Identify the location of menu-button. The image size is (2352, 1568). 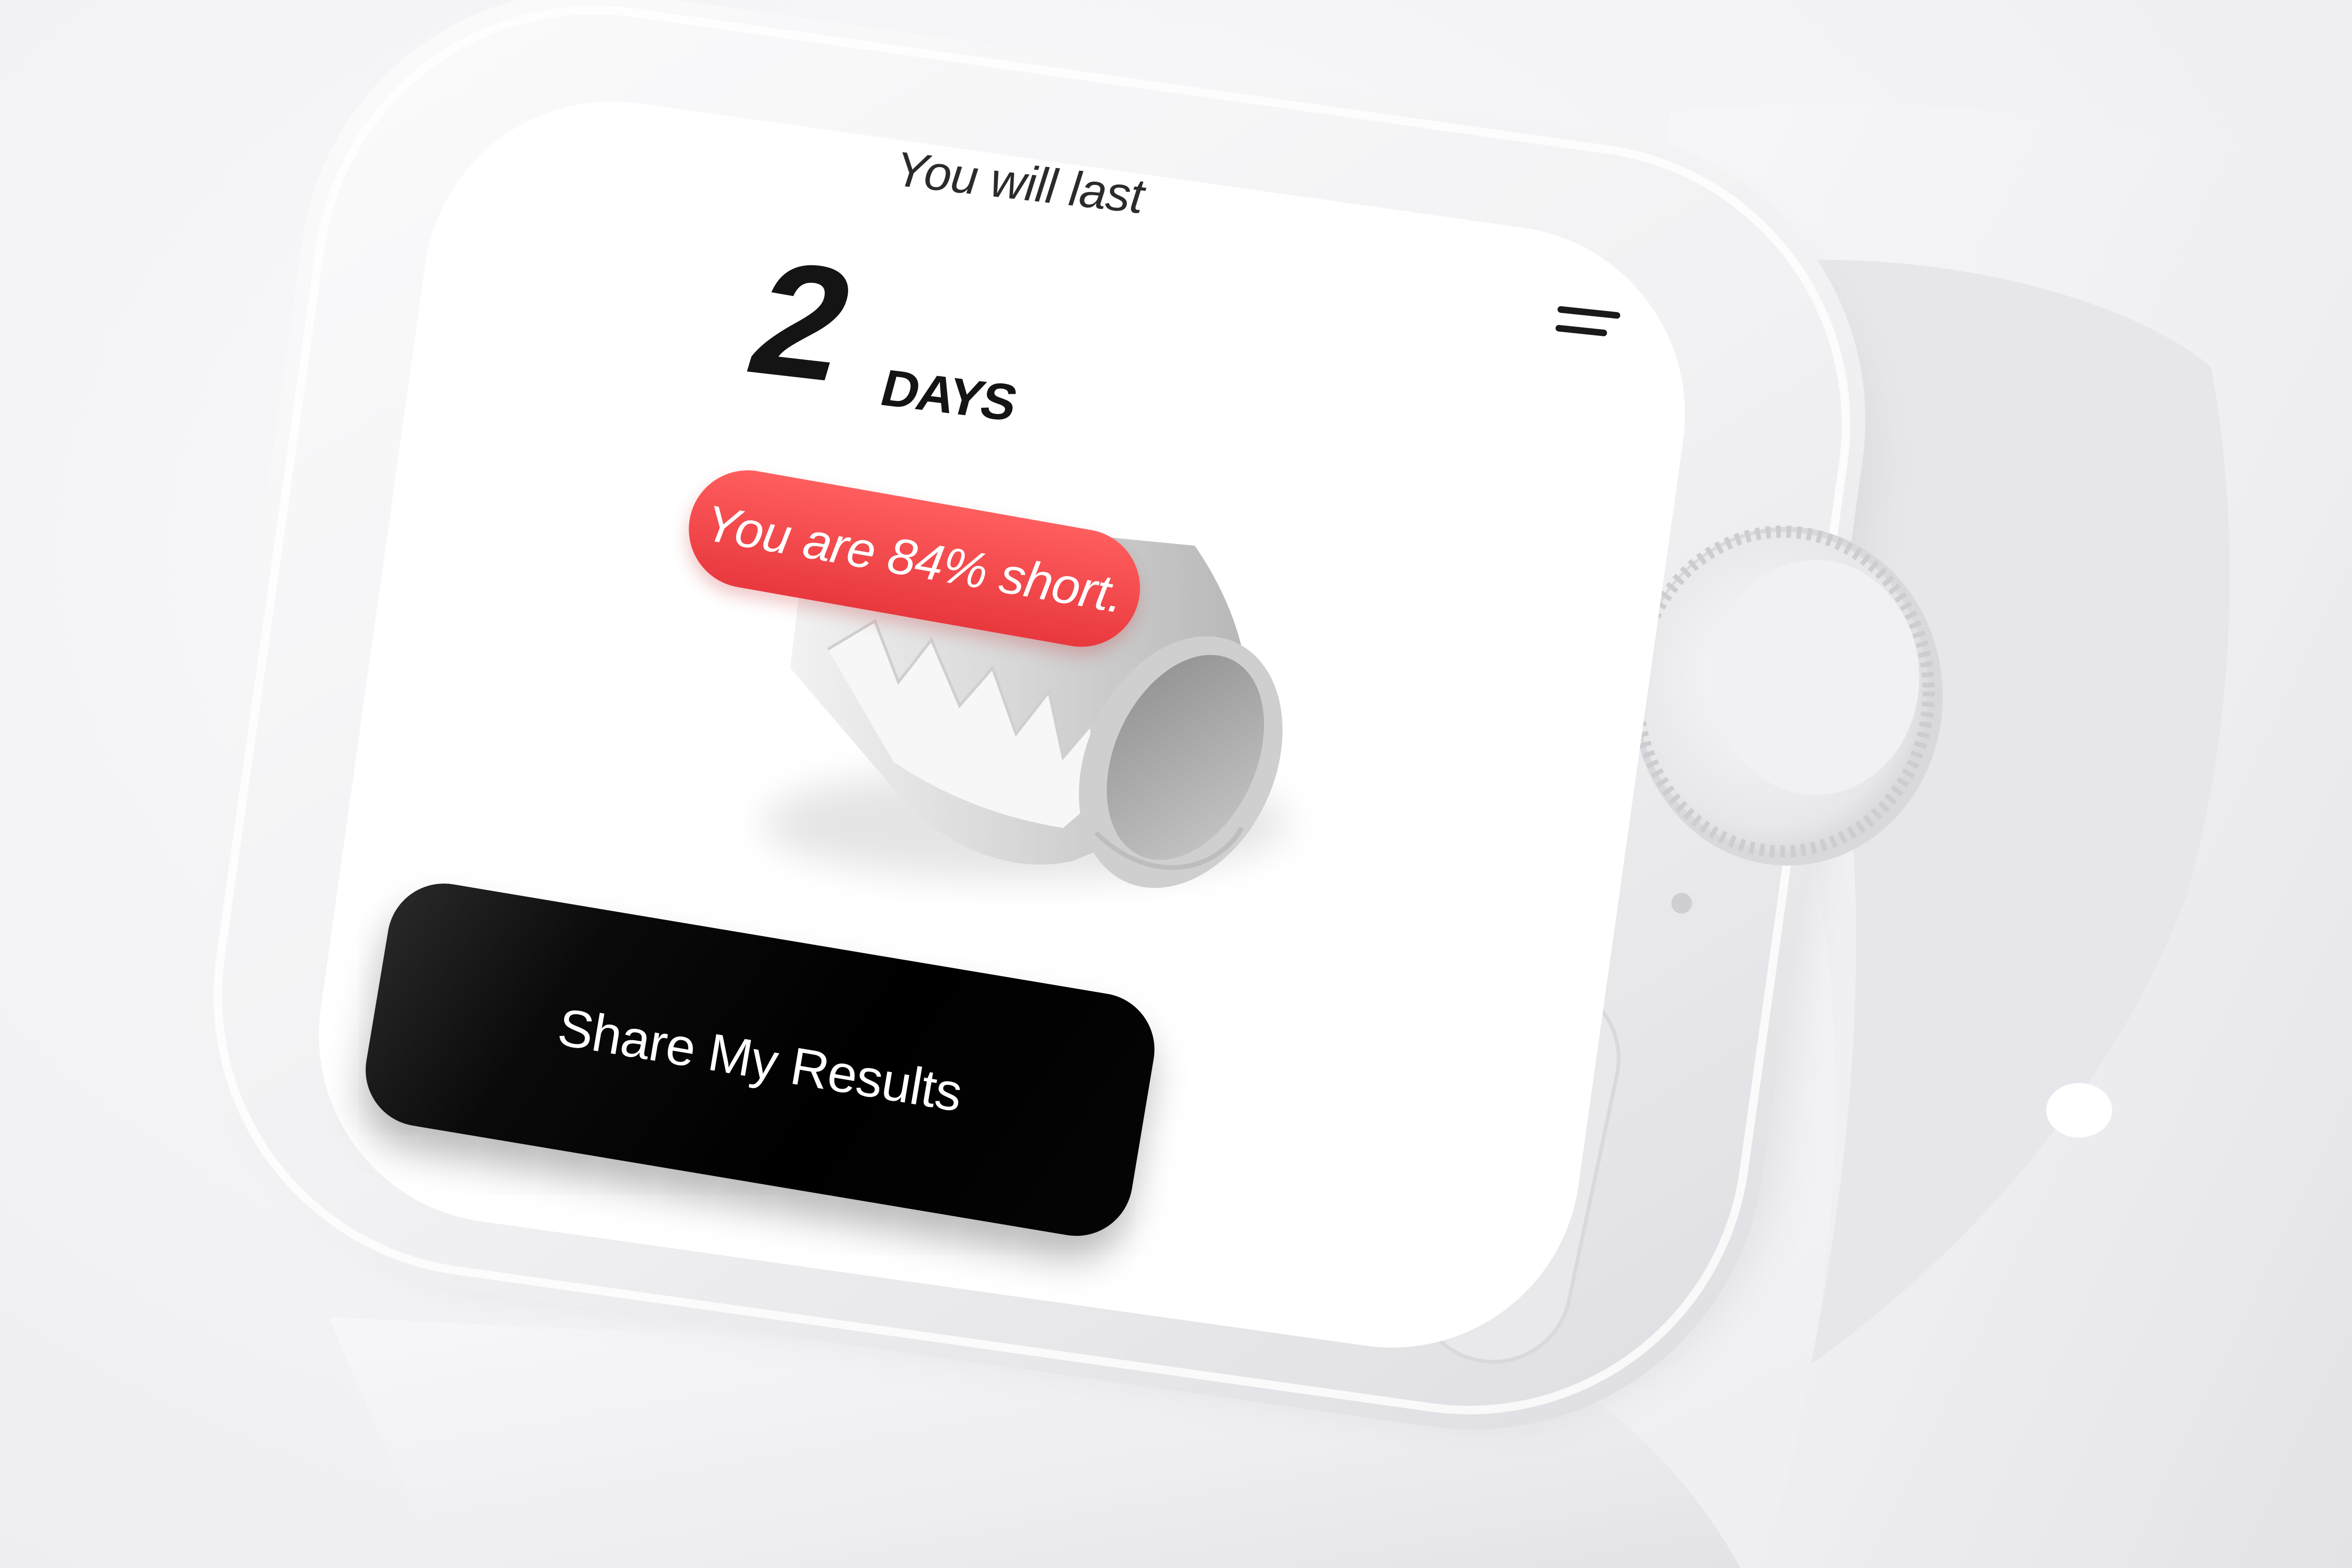
(1587, 325).